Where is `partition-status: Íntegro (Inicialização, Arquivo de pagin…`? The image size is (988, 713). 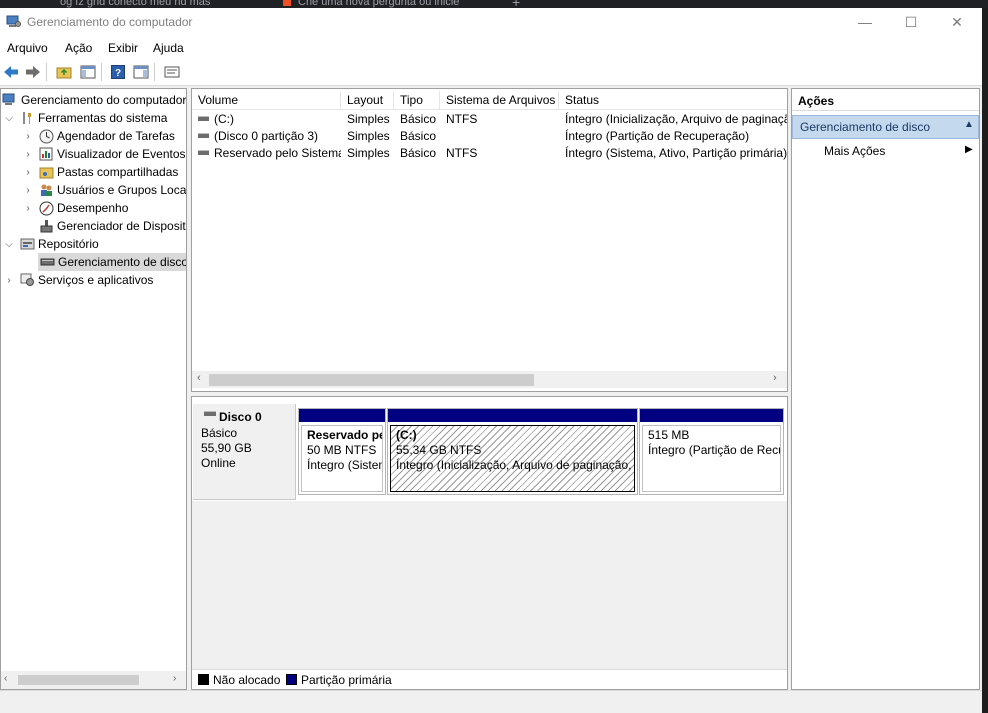
partition-status: Íntegro (Inicialização, Arquivo de pagin… is located at coordinates (515, 465).